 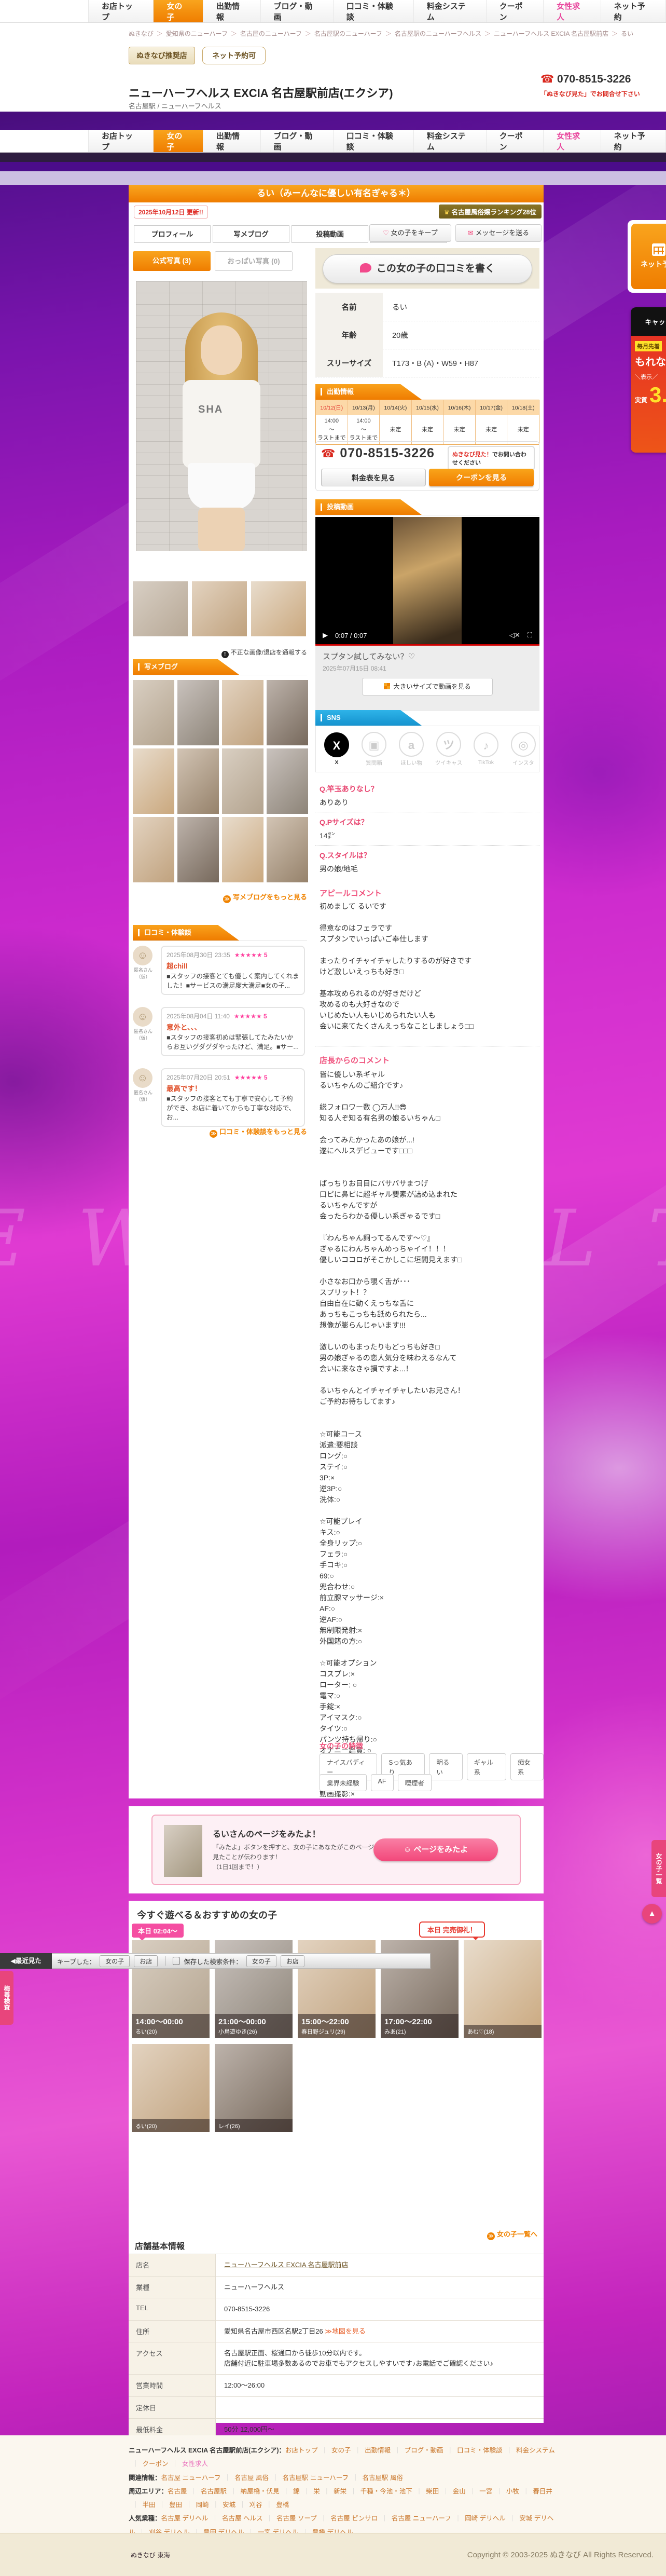 What do you see at coordinates (336, 749) in the screenshot?
I see `sns-X: XX` at bounding box center [336, 749].